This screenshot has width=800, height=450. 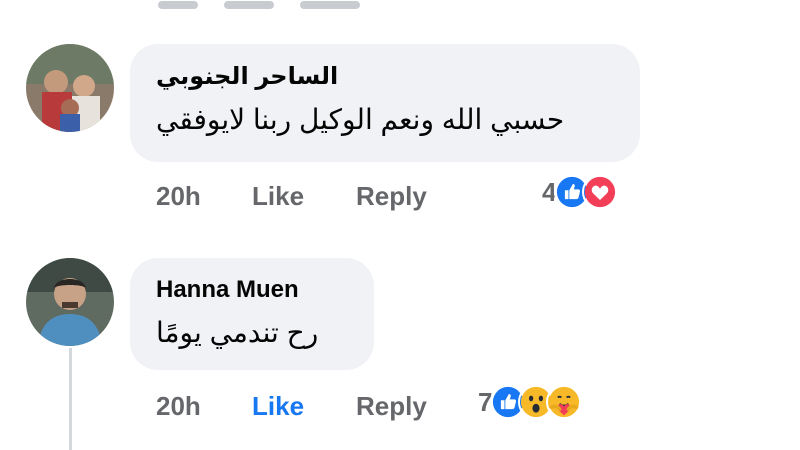 What do you see at coordinates (252, 290) in the screenshot?
I see `comment-author: Hanna Muen` at bounding box center [252, 290].